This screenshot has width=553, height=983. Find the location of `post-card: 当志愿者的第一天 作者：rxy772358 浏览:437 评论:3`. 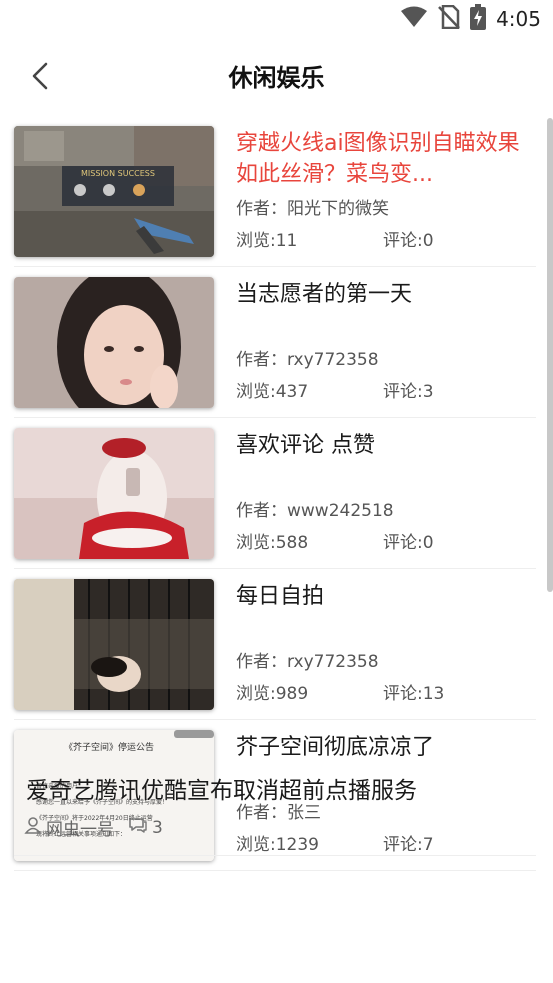

post-card: 当志愿者的第一天 作者：rxy772358 浏览:437 评论:3 is located at coordinates (275, 342).